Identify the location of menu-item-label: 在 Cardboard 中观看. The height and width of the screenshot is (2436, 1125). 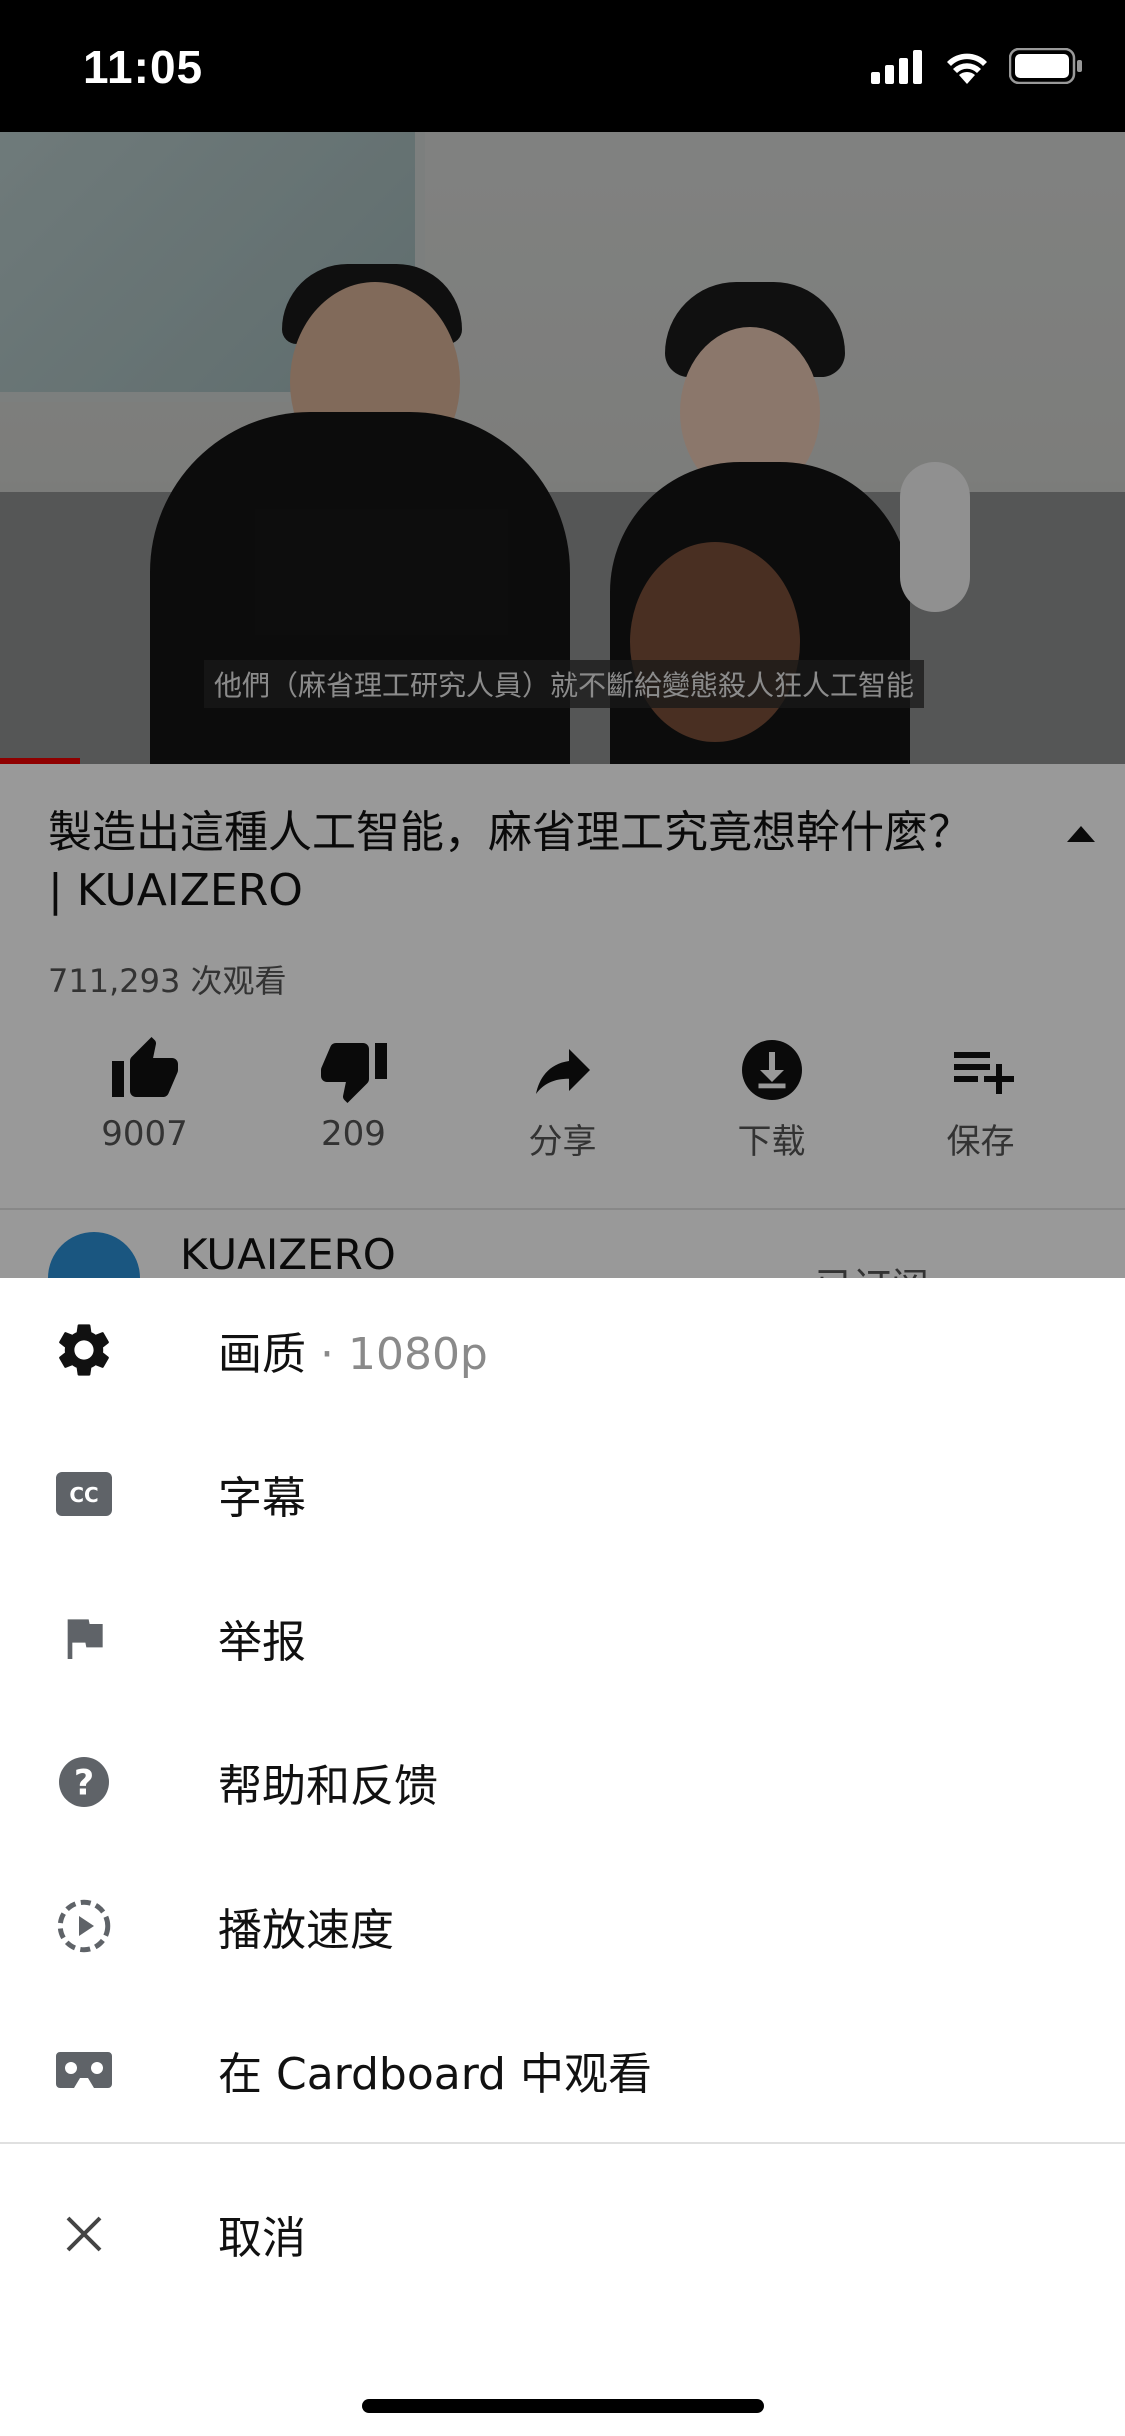
(435, 2074).